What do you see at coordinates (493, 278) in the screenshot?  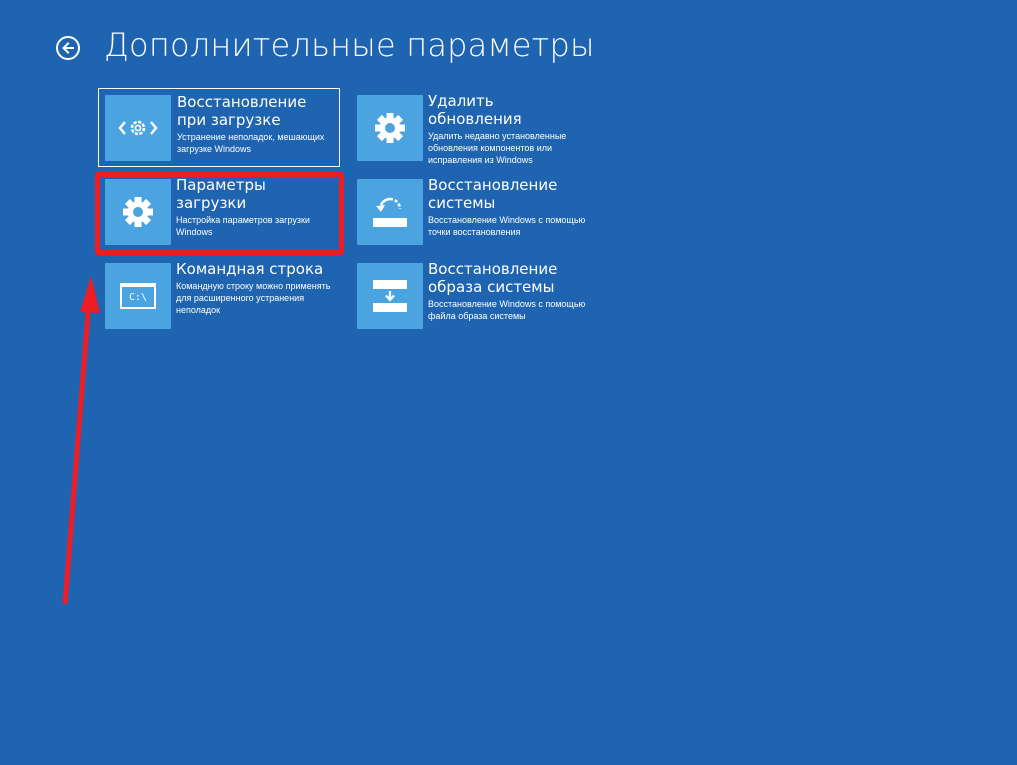 I see `tile-title: Восстановление образа системы` at bounding box center [493, 278].